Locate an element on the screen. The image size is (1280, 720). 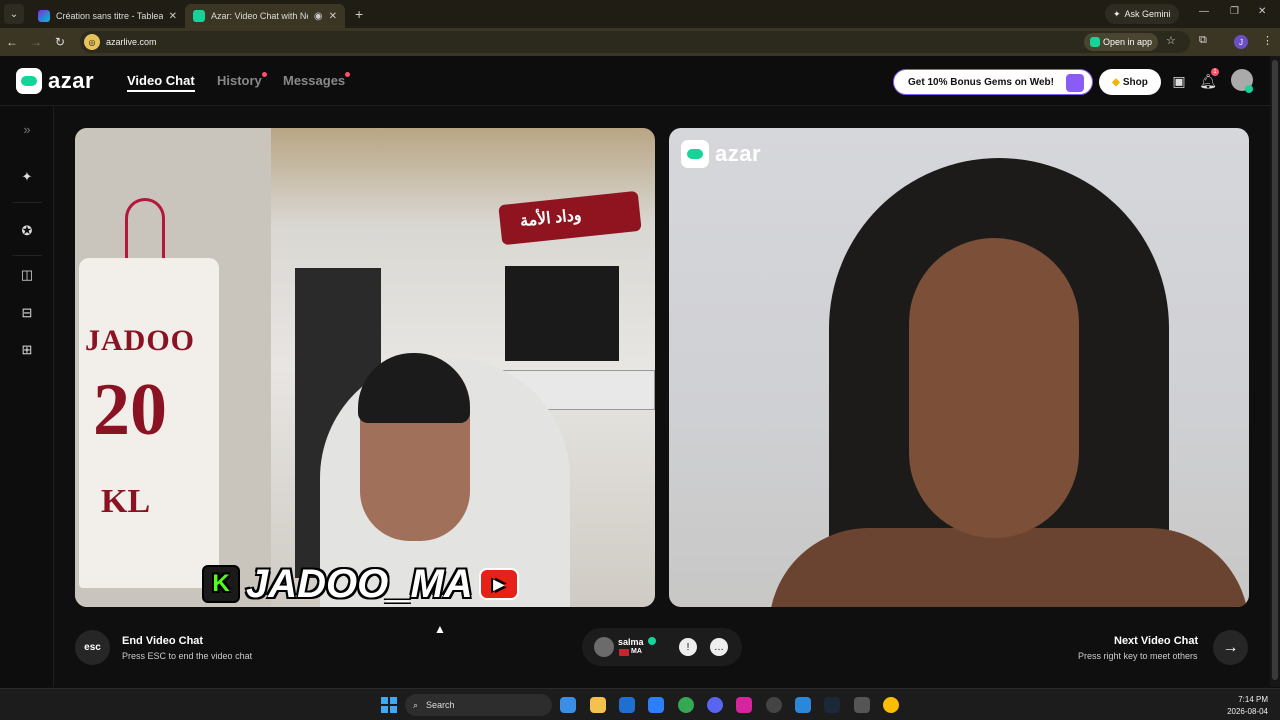
clock-date: 2026-08-04 is located at coordinates (1247, 711).